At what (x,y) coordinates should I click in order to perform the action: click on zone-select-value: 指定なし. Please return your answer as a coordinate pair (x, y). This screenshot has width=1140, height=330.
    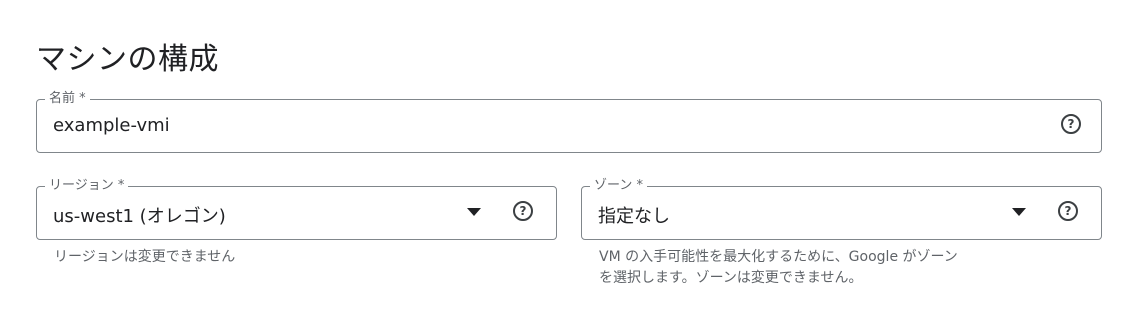
    Looking at the image, I should click on (634, 215).